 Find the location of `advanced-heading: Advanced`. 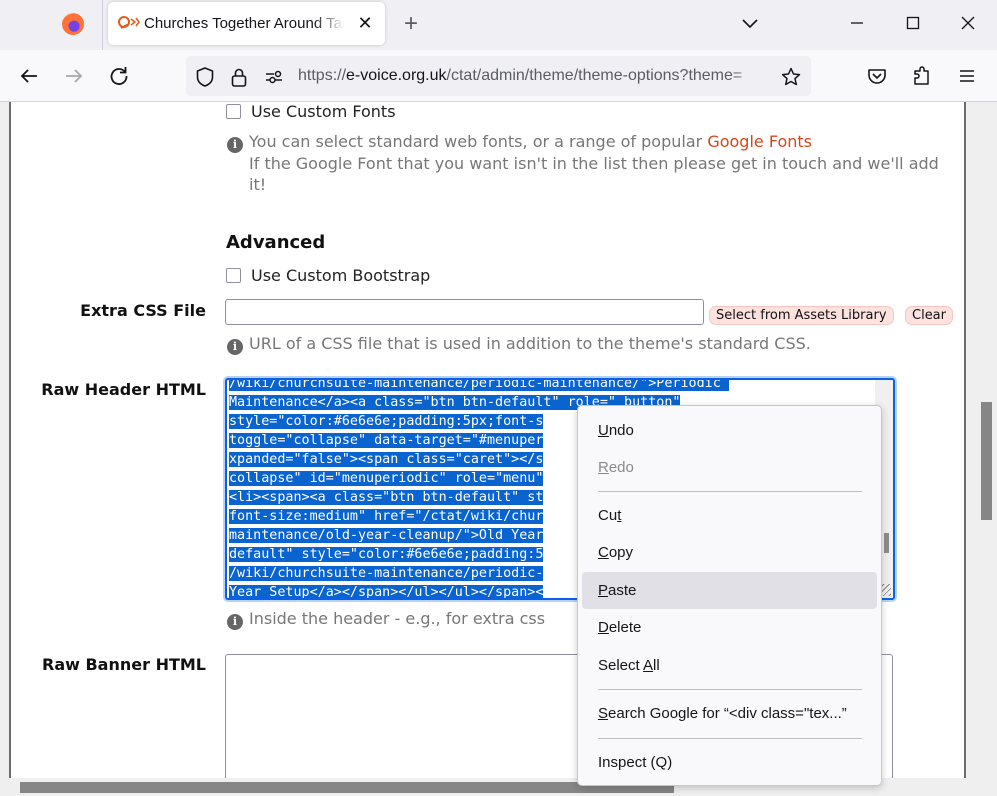

advanced-heading: Advanced is located at coordinates (276, 242).